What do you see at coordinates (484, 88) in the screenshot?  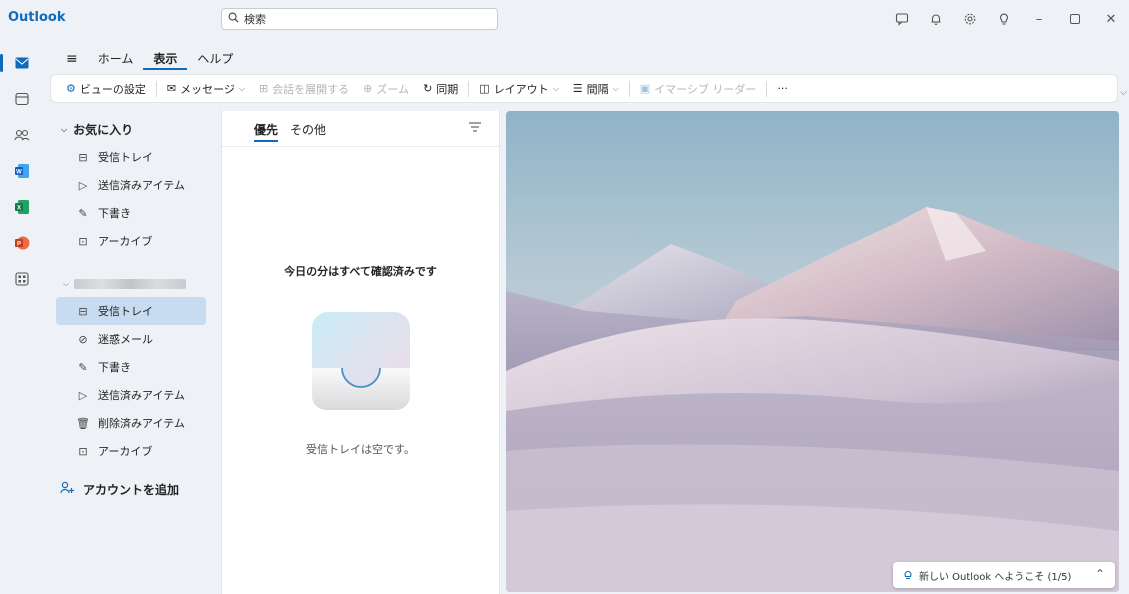 I see `layout-icon: ◫` at bounding box center [484, 88].